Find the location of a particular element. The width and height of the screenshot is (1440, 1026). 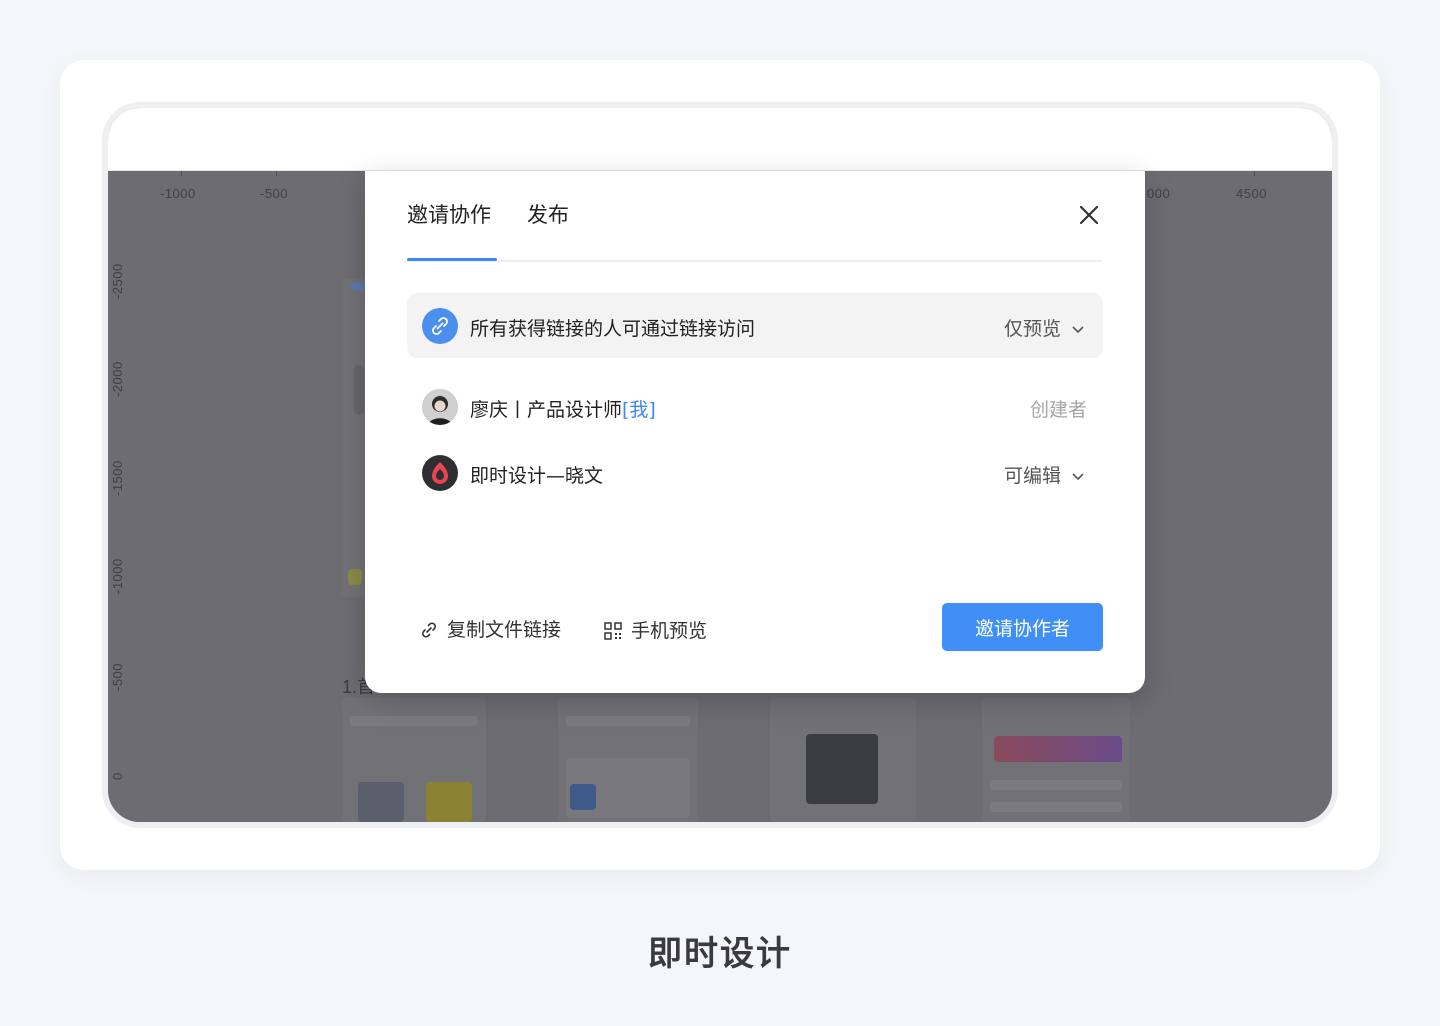

ruler-label: 4500 is located at coordinates (1251, 193).